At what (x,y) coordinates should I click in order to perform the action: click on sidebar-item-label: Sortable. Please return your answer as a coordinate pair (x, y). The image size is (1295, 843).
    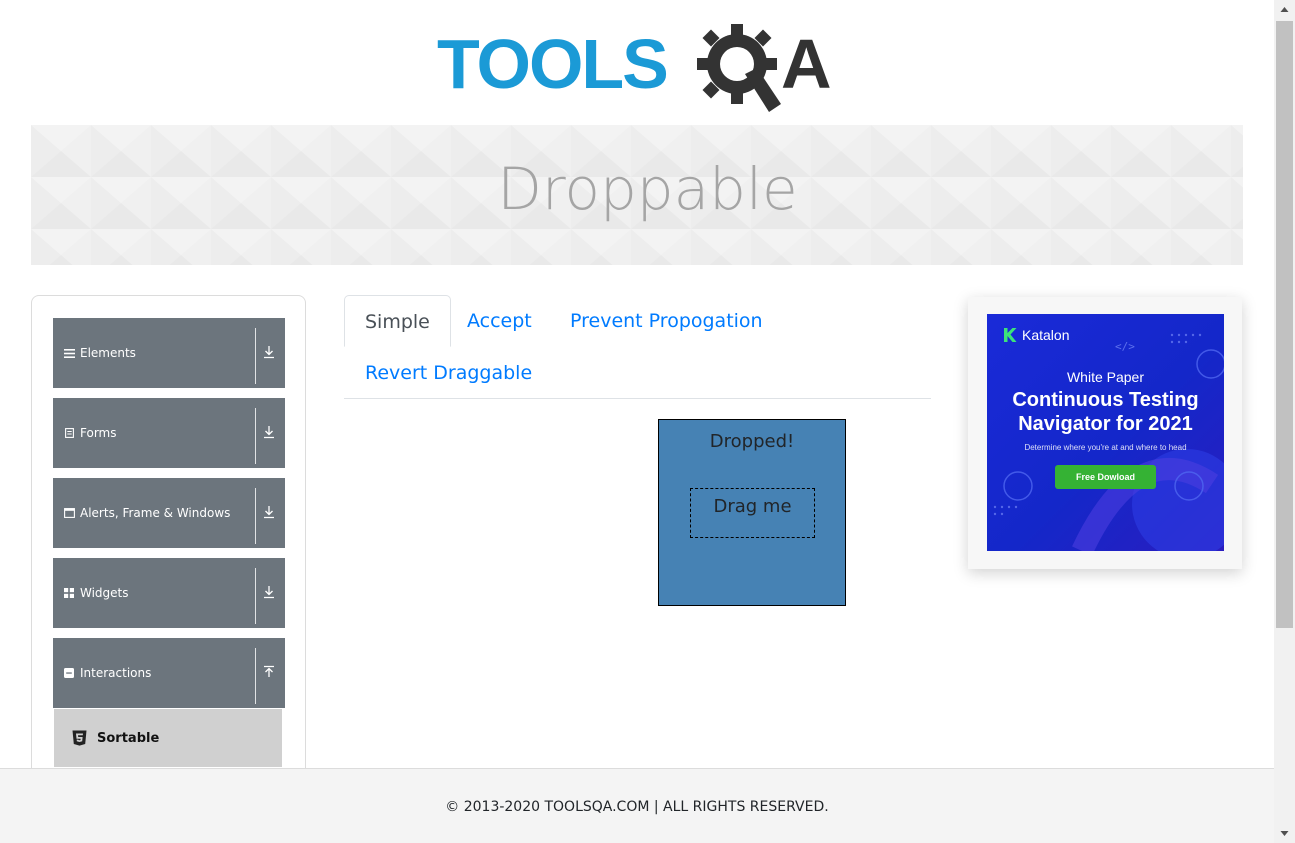
    Looking at the image, I should click on (128, 738).